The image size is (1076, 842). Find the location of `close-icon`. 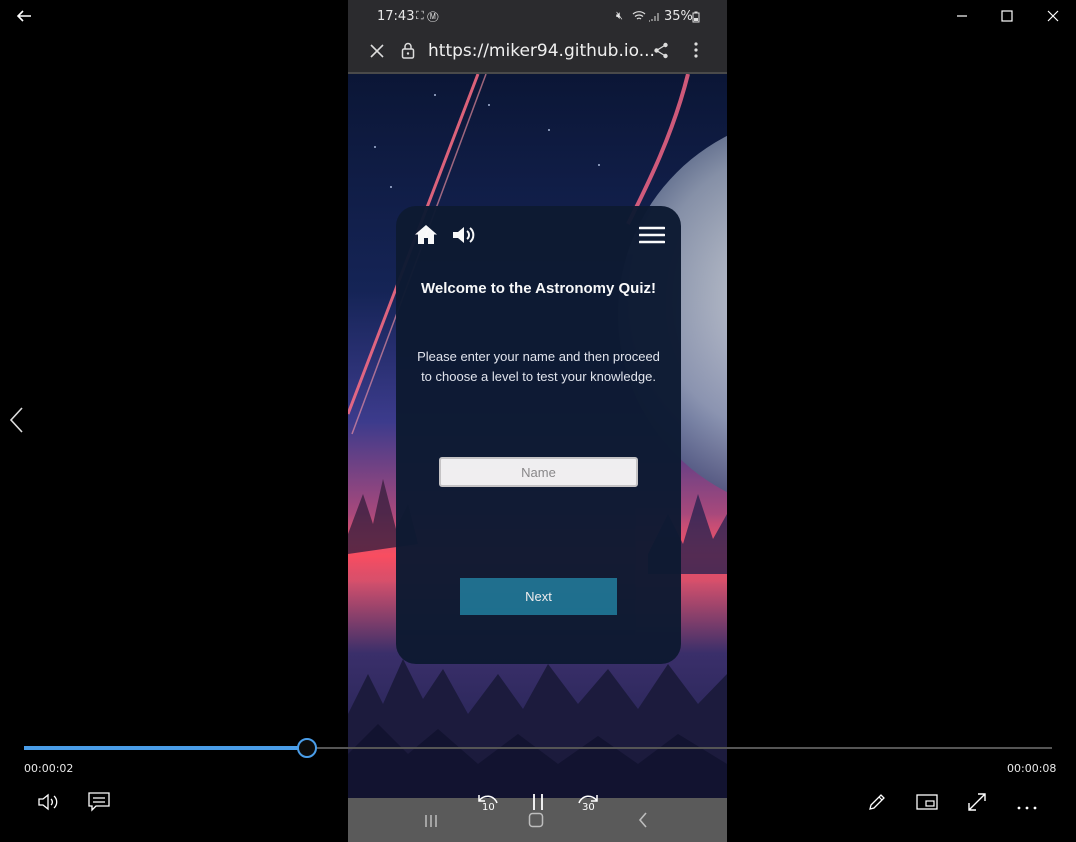

close-icon is located at coordinates (1053, 16).